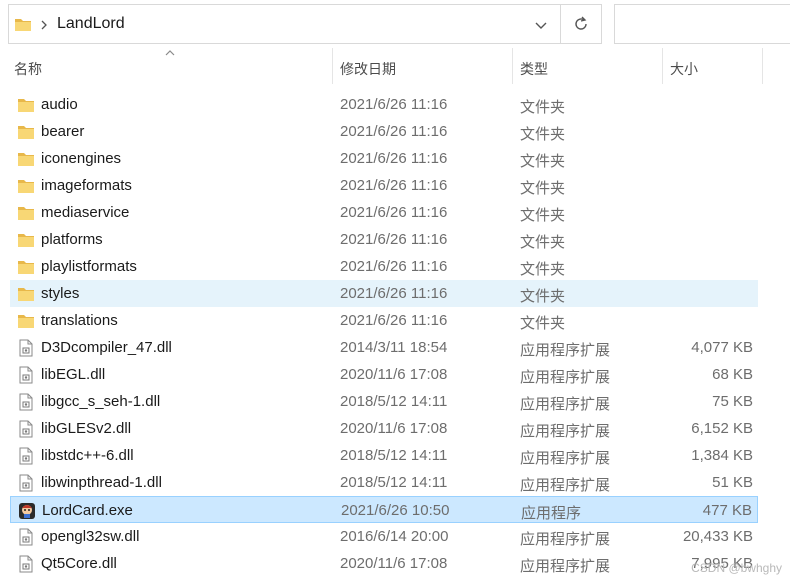 This screenshot has height=581, width=790. I want to click on file-name: libstdc++-6.dll, so click(87, 455).